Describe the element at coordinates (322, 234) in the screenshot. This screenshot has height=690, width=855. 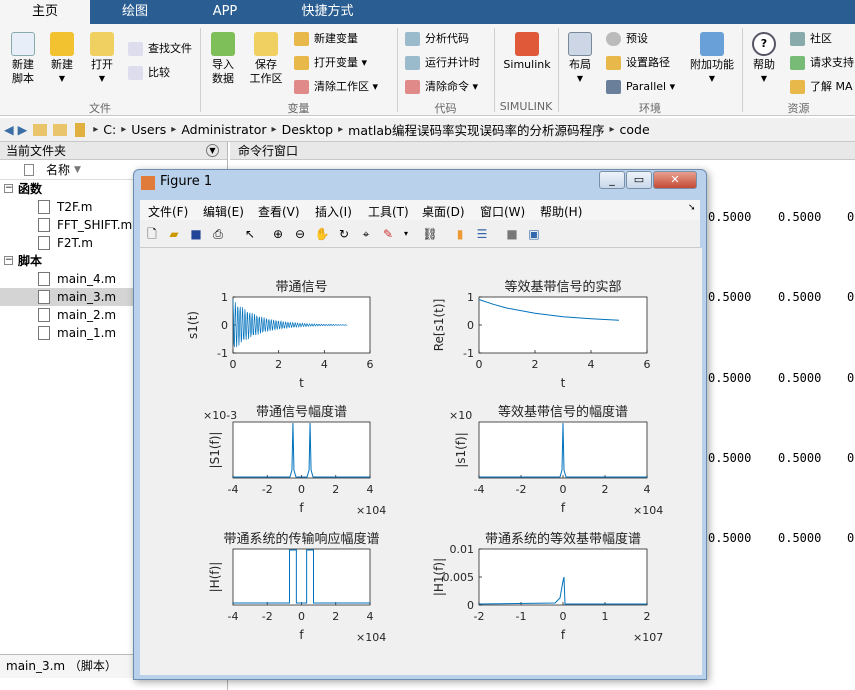
I see `pan-icon: ✋` at that location.